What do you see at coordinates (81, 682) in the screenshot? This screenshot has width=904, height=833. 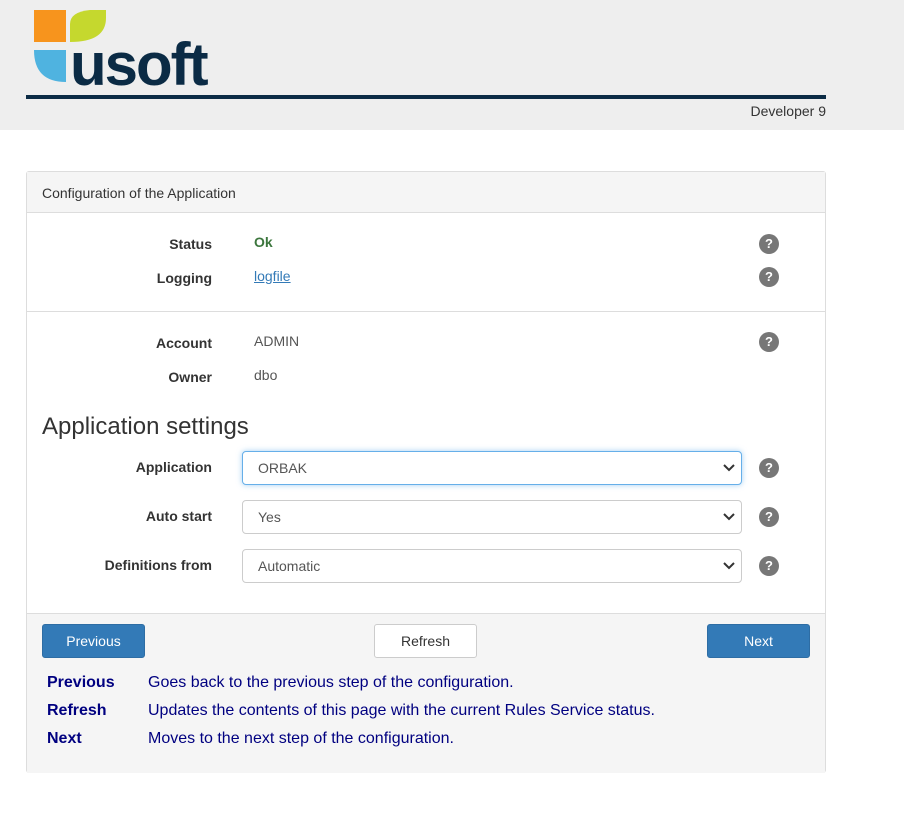 I see `help-key: Previous` at bounding box center [81, 682].